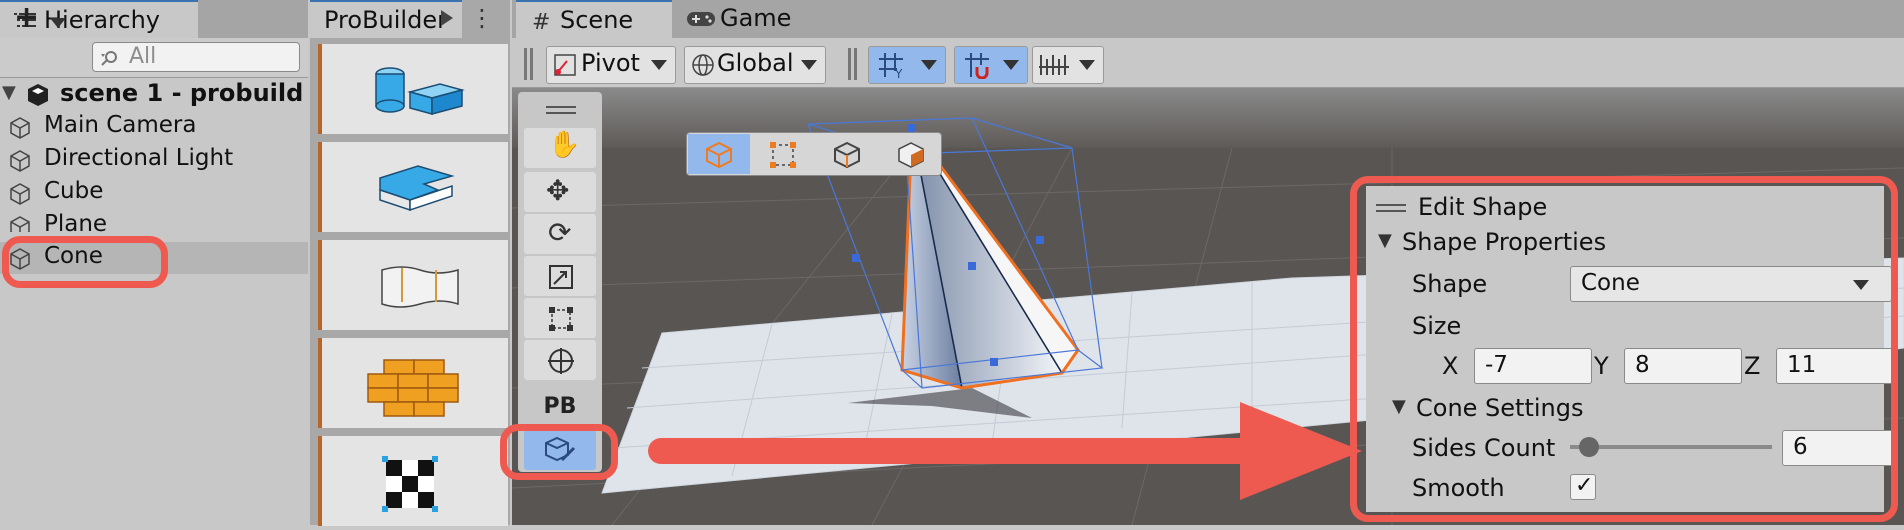 Image resolution: width=1904 pixels, height=530 pixels. I want to click on globe-icon, so click(703, 65).